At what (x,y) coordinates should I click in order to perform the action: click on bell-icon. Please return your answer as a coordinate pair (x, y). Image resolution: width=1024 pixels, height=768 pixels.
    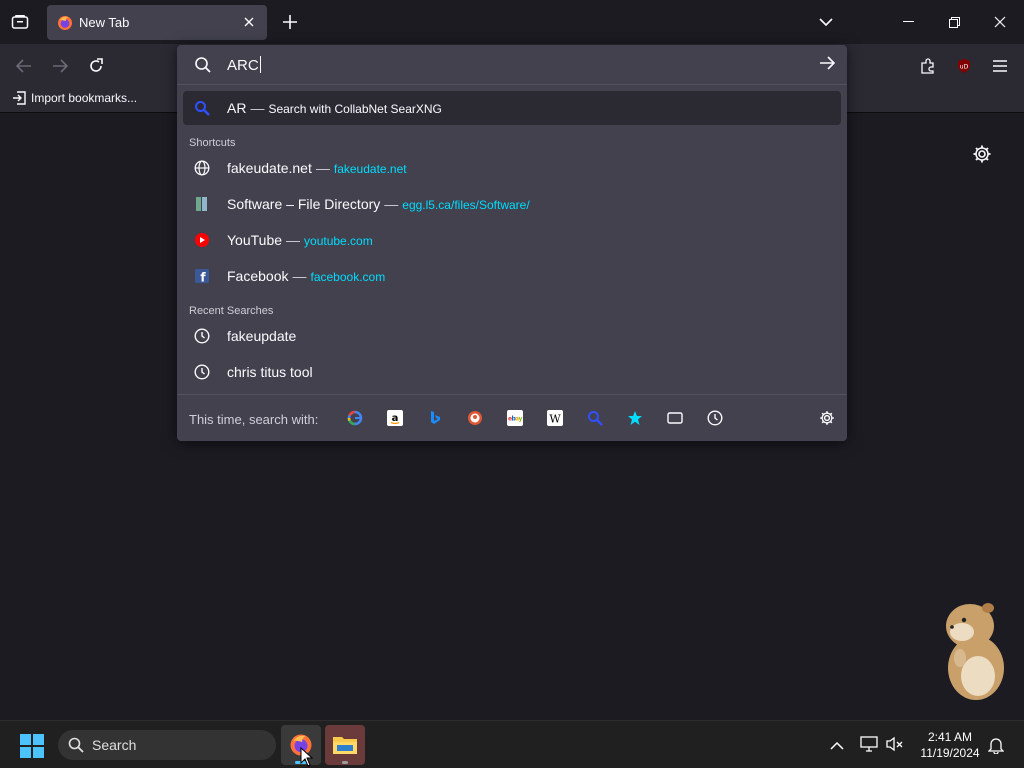
    Looking at the image, I should click on (996, 746).